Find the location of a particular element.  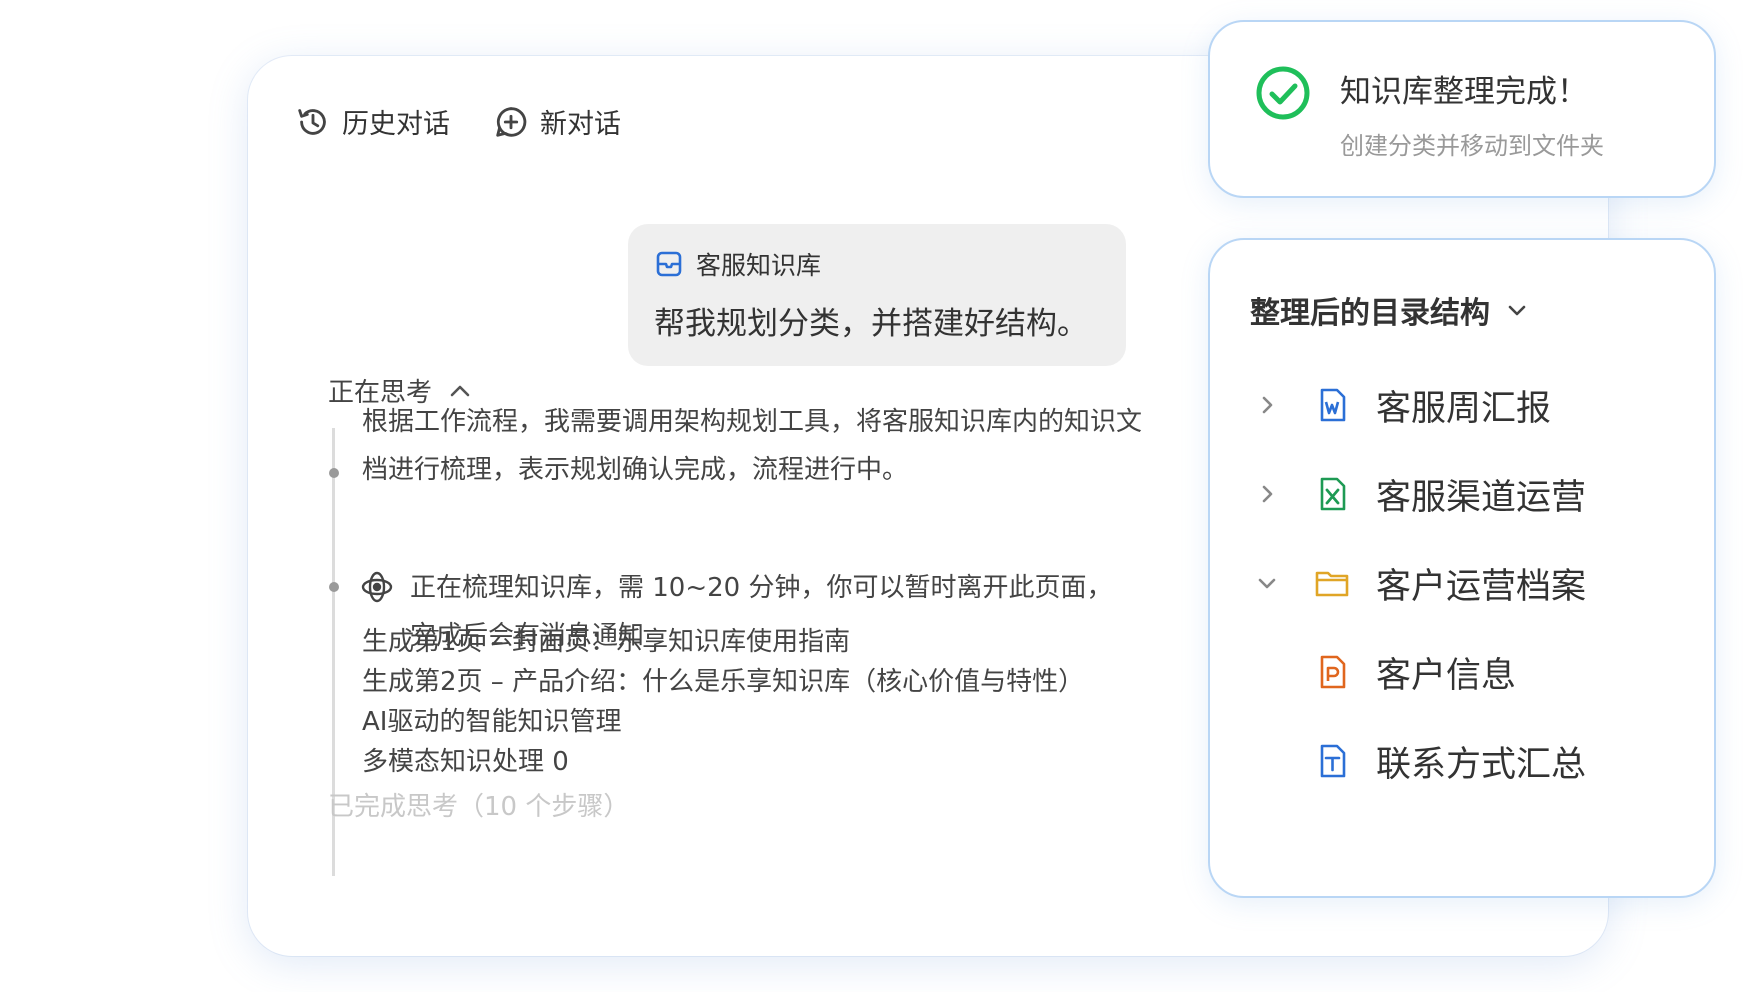

tree-item-label: 联系方式汇总 is located at coordinates (1481, 764).